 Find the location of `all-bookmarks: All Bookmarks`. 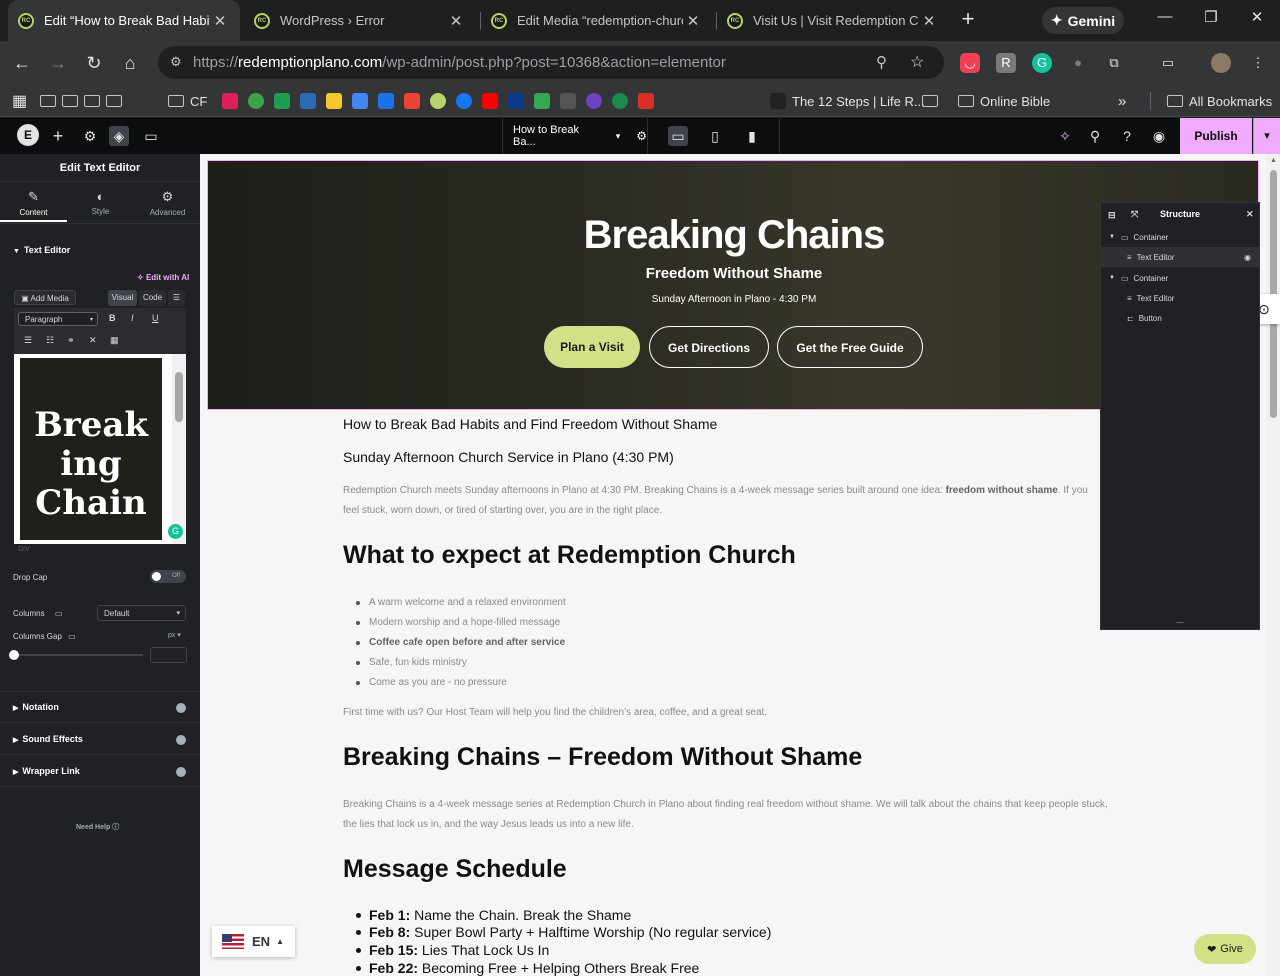

all-bookmarks: All Bookmarks is located at coordinates (1211, 101).